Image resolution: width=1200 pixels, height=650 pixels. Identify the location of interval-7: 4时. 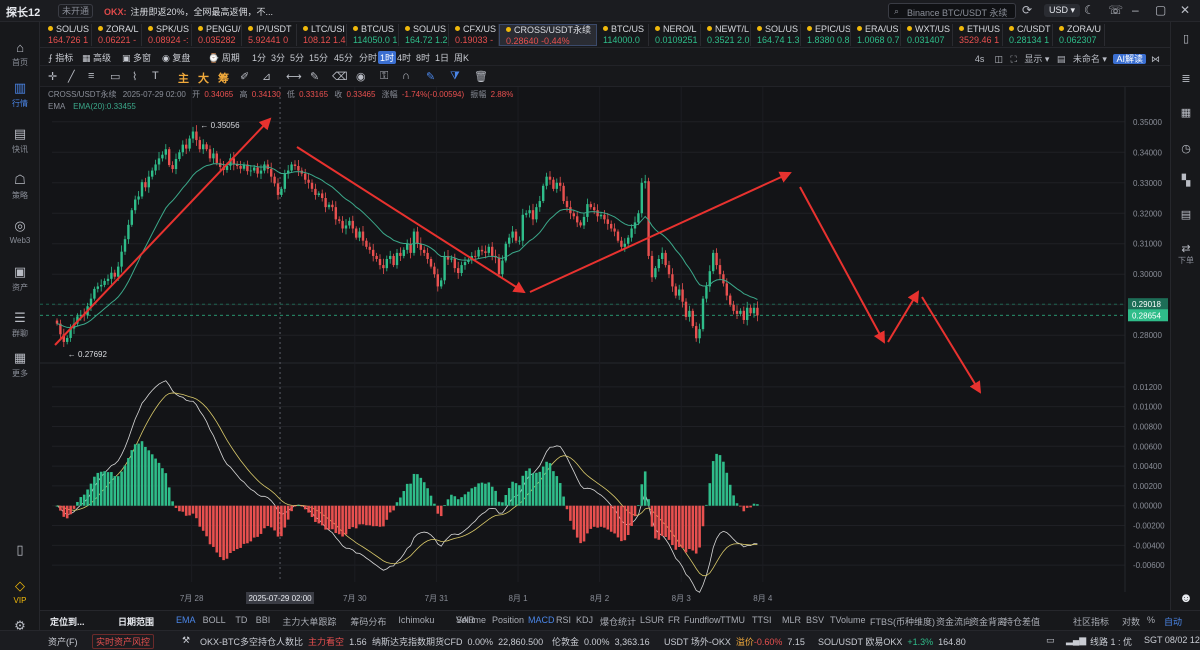
(404, 57).